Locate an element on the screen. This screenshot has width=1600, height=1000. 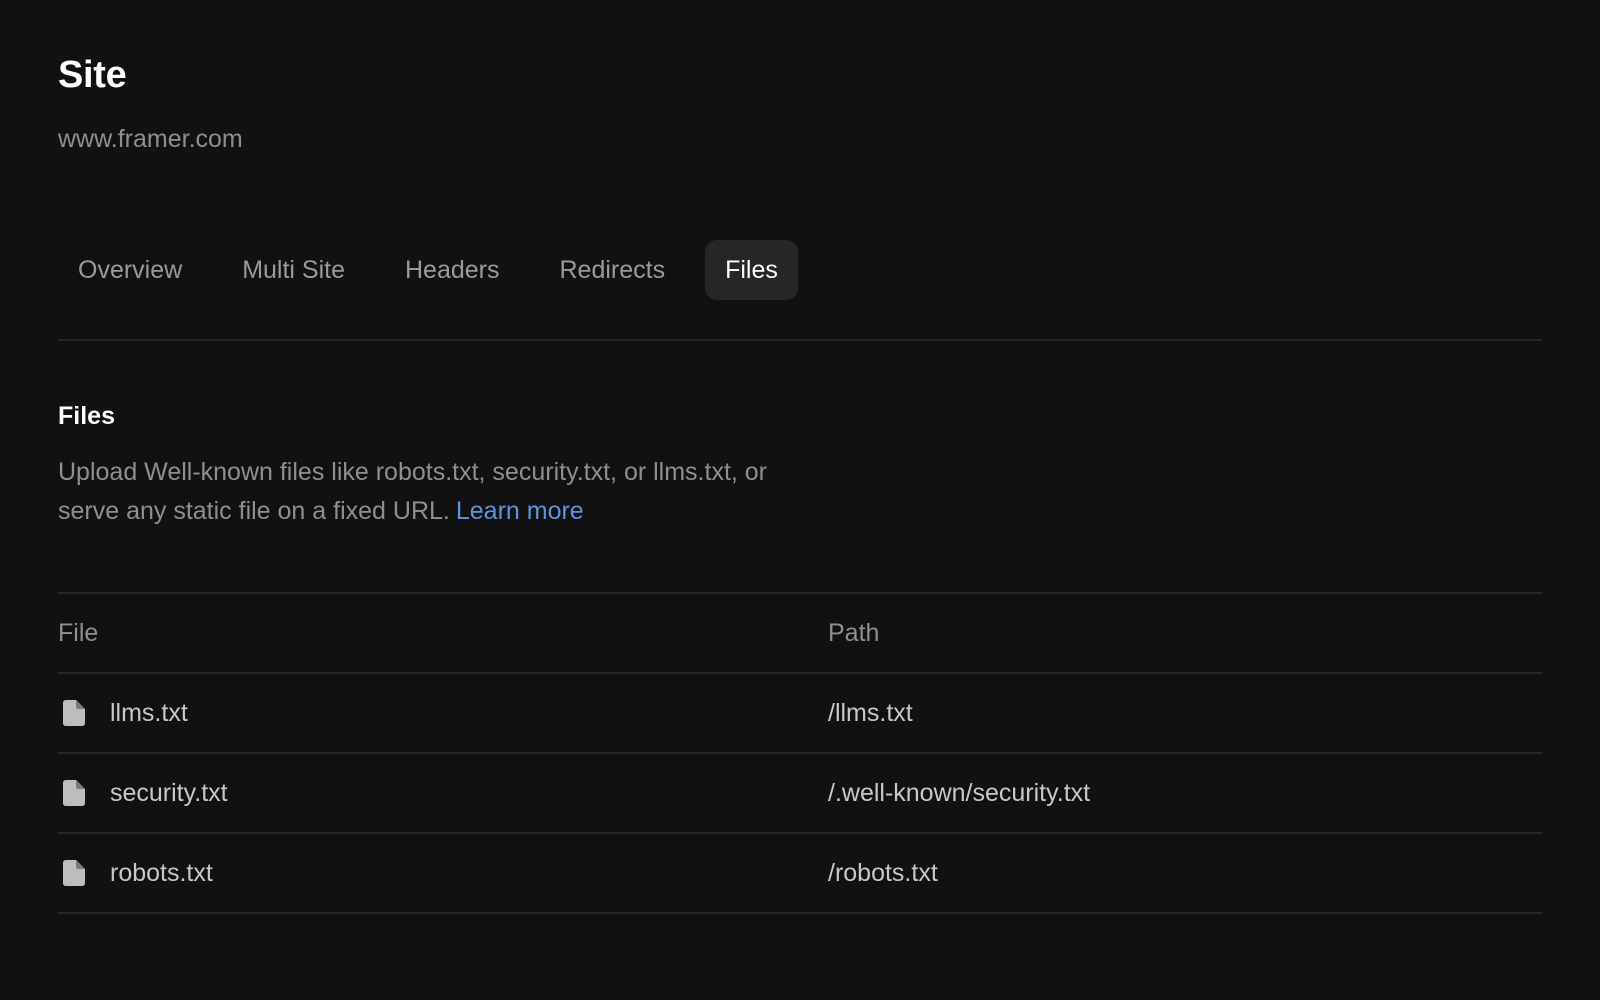
column-header-file: File is located at coordinates (78, 632).